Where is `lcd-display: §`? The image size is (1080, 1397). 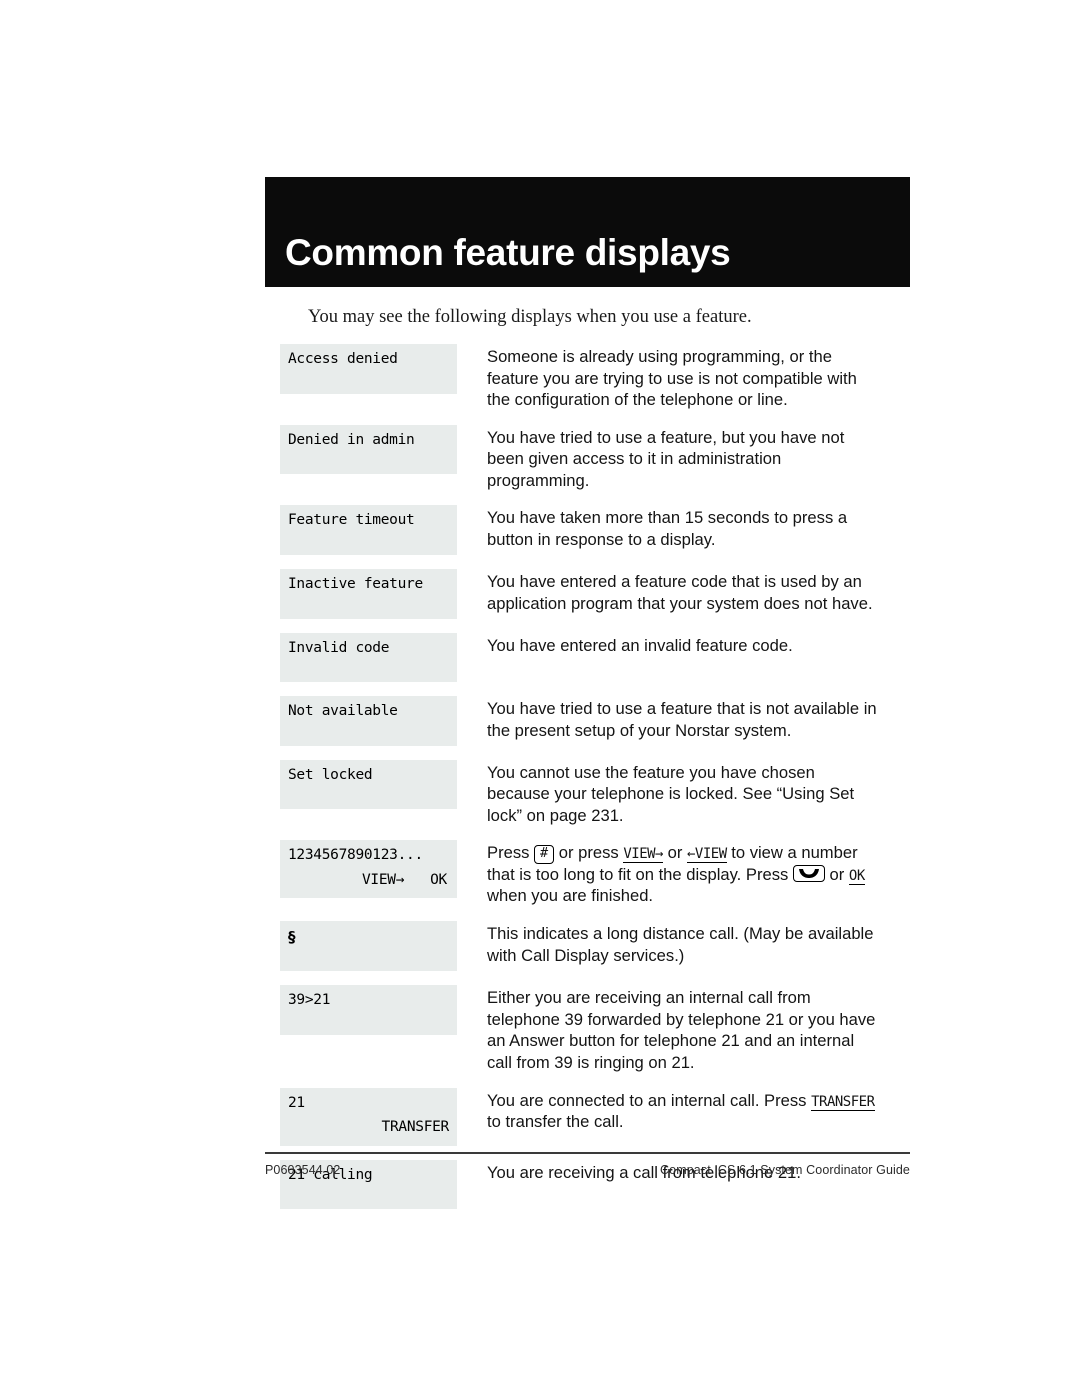
lcd-display: § is located at coordinates (368, 946).